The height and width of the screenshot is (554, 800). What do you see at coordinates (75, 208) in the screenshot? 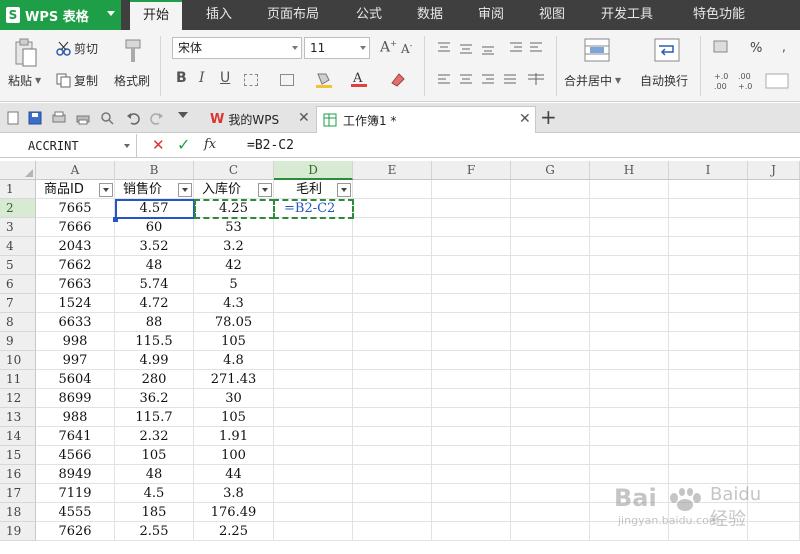
I see `product-id-cell: 7665` at bounding box center [75, 208].